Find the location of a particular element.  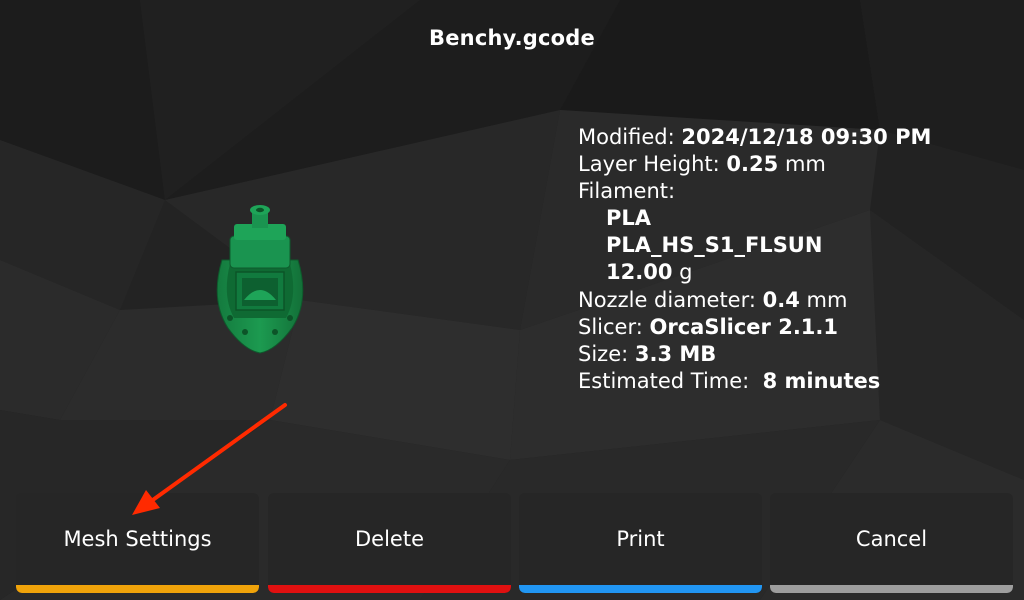

size-label: Size: is located at coordinates (603, 353).